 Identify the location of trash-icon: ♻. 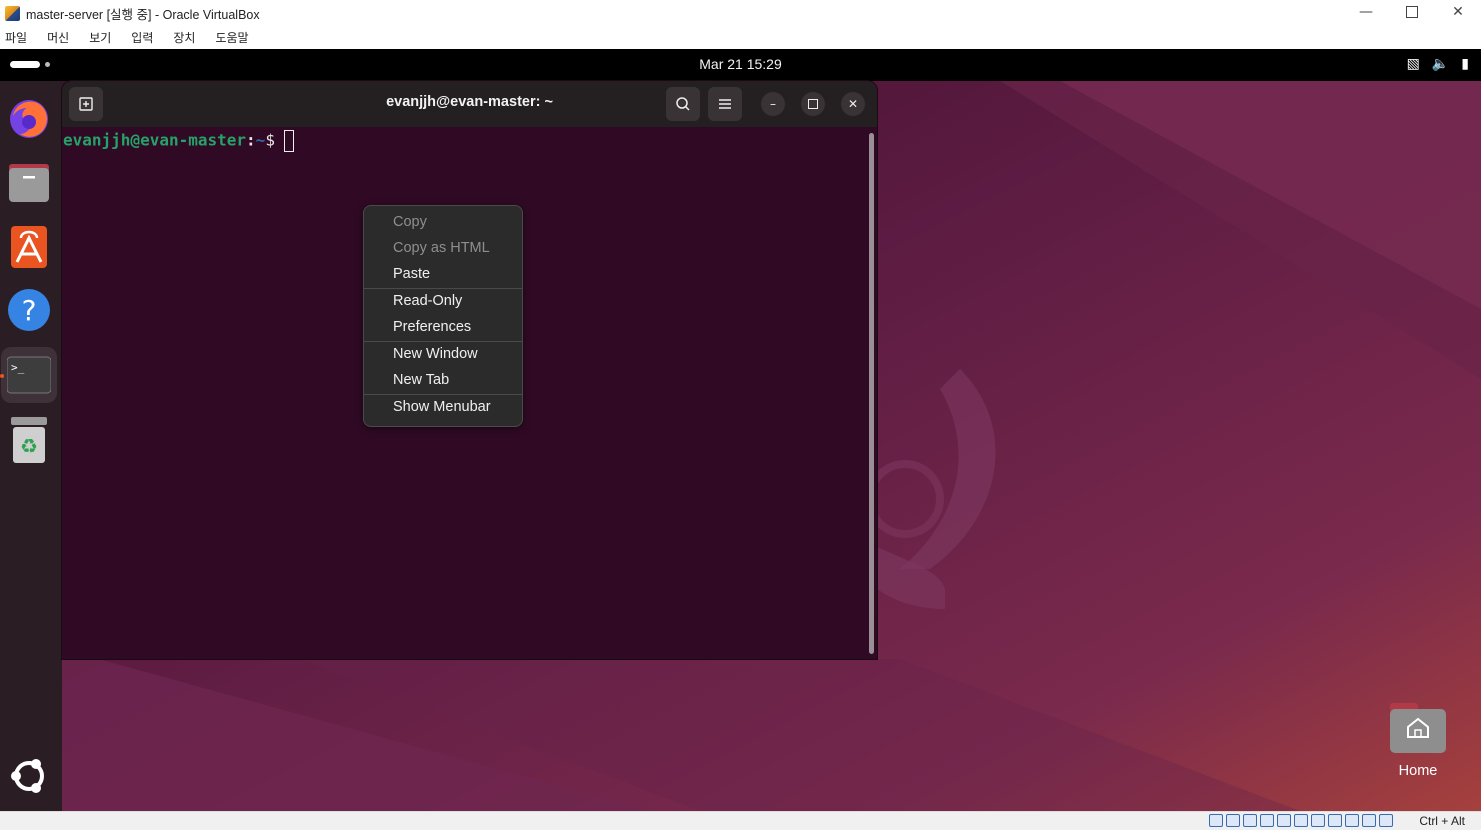
(29, 440).